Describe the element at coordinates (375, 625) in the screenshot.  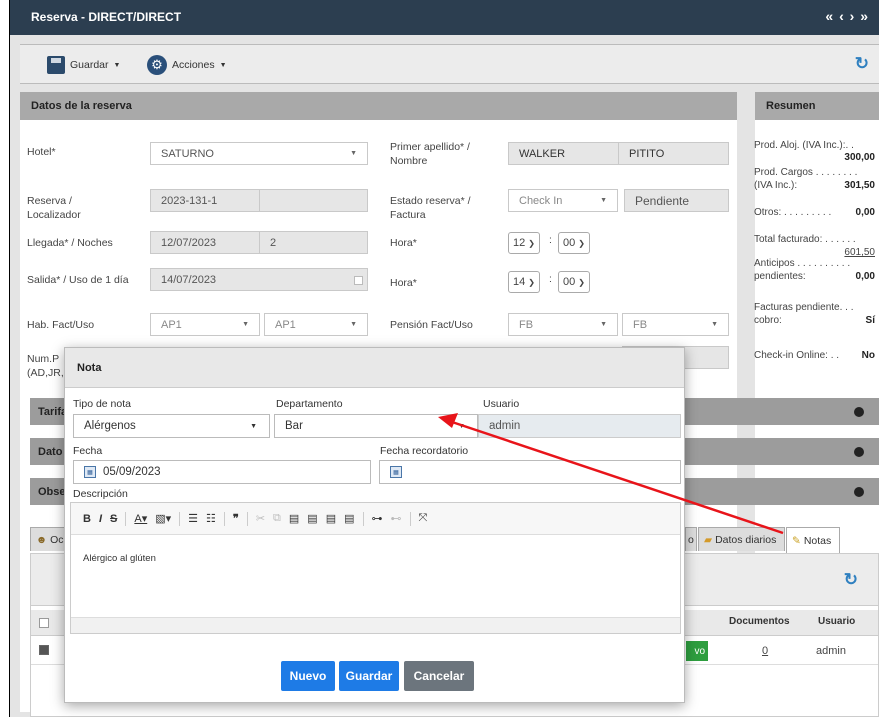
I see `editor-resize-bar` at that location.